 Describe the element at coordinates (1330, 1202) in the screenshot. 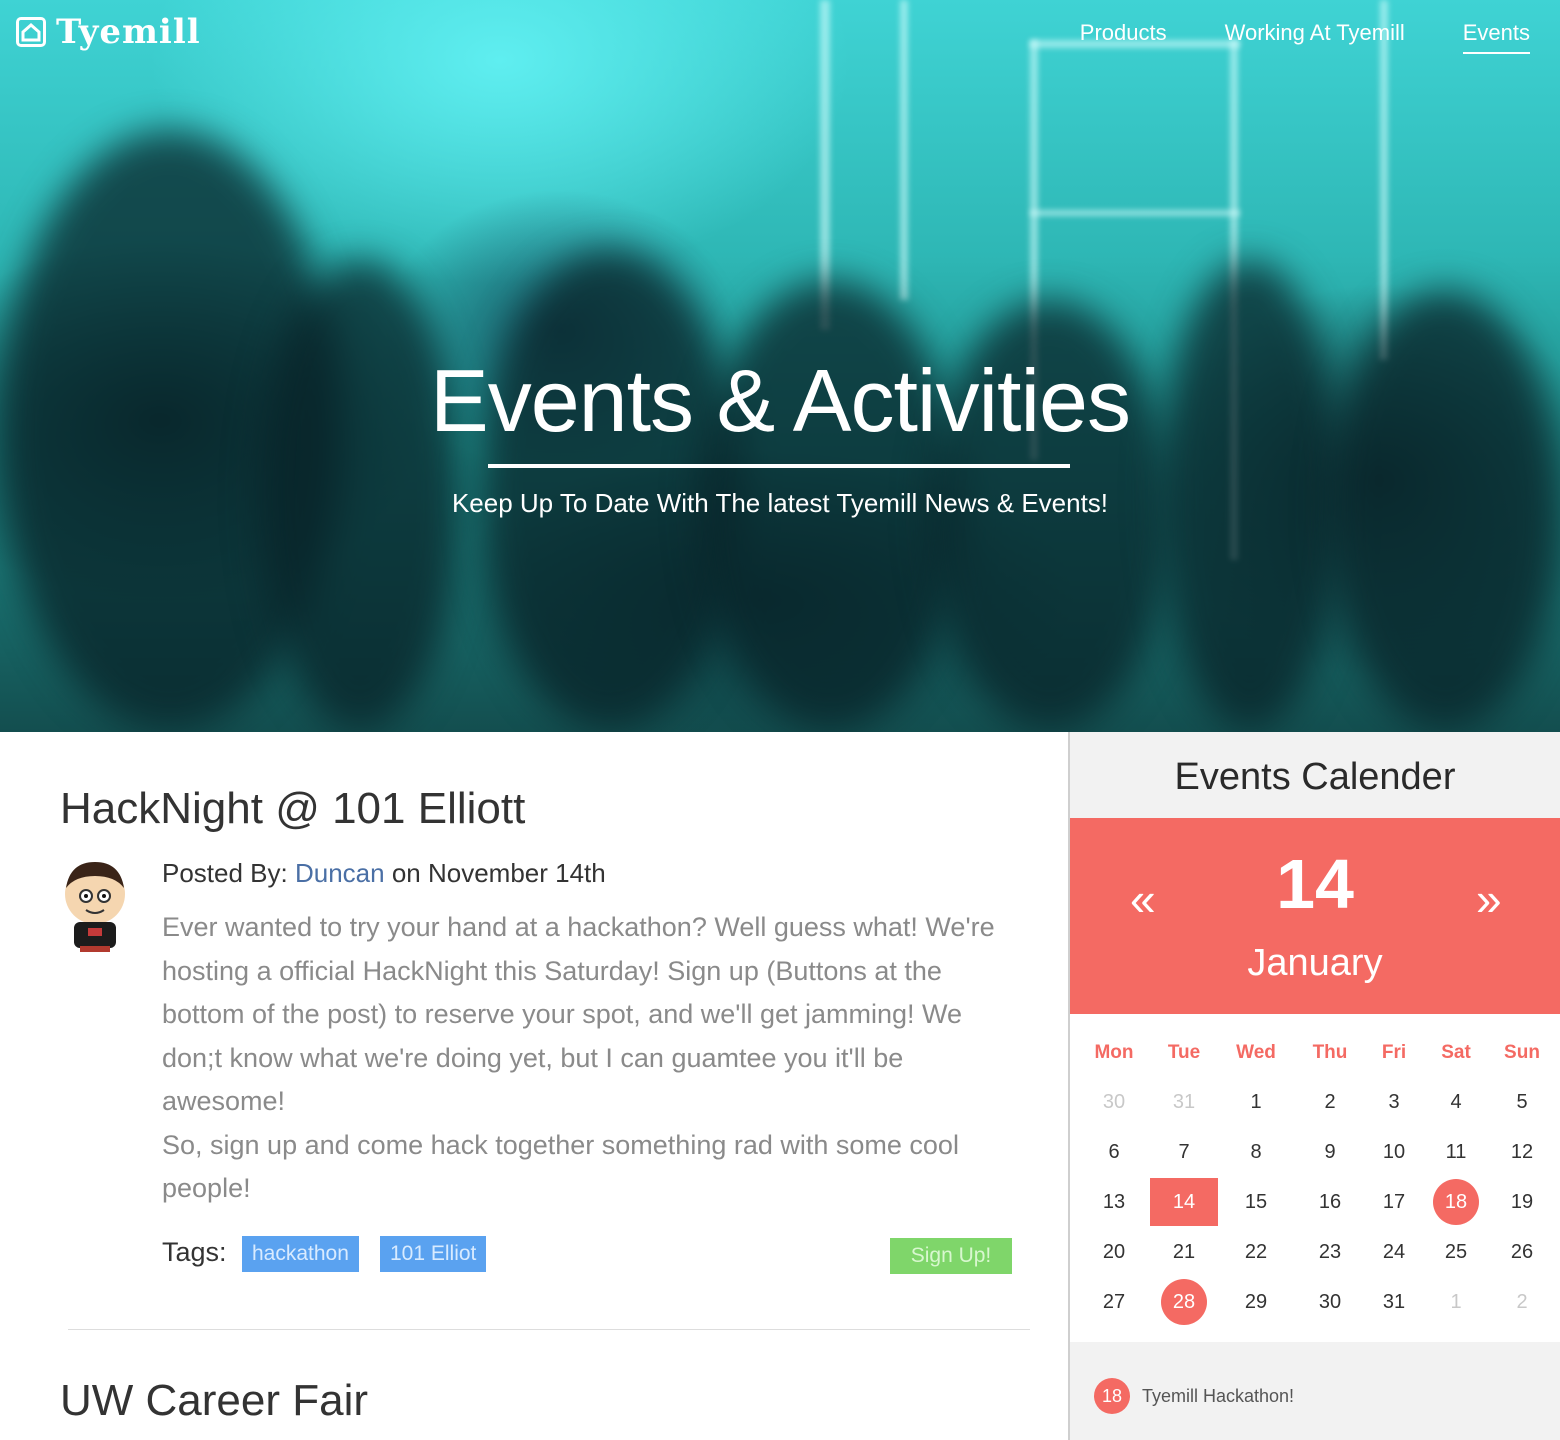

I see `calendar-day: 16` at that location.